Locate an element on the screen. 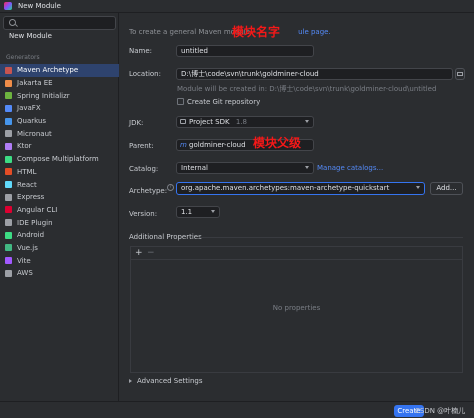 The width and height of the screenshot is (474, 418). annotation-module-name: 模块名字 is located at coordinates (256, 32).